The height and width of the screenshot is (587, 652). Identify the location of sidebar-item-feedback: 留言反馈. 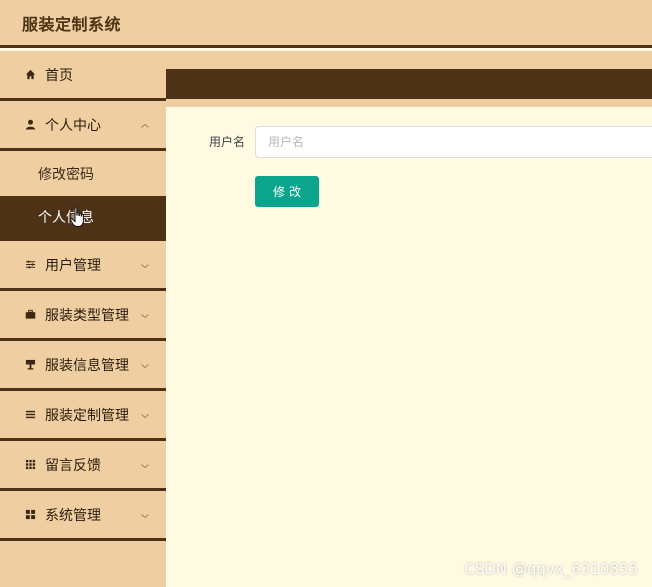
(83, 466).